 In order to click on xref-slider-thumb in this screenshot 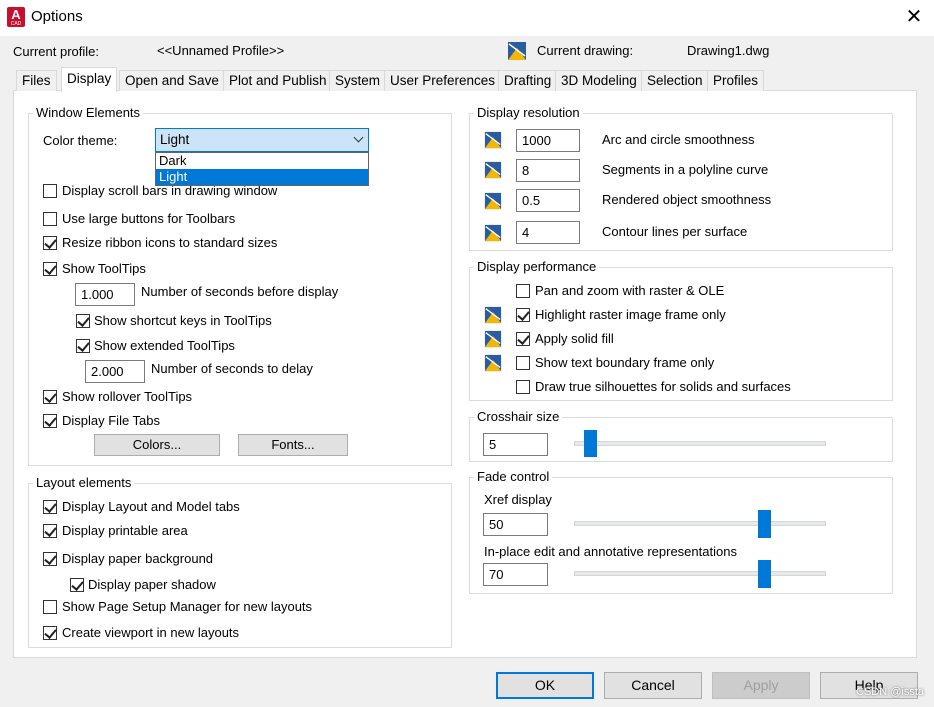, I will do `click(764, 524)`.